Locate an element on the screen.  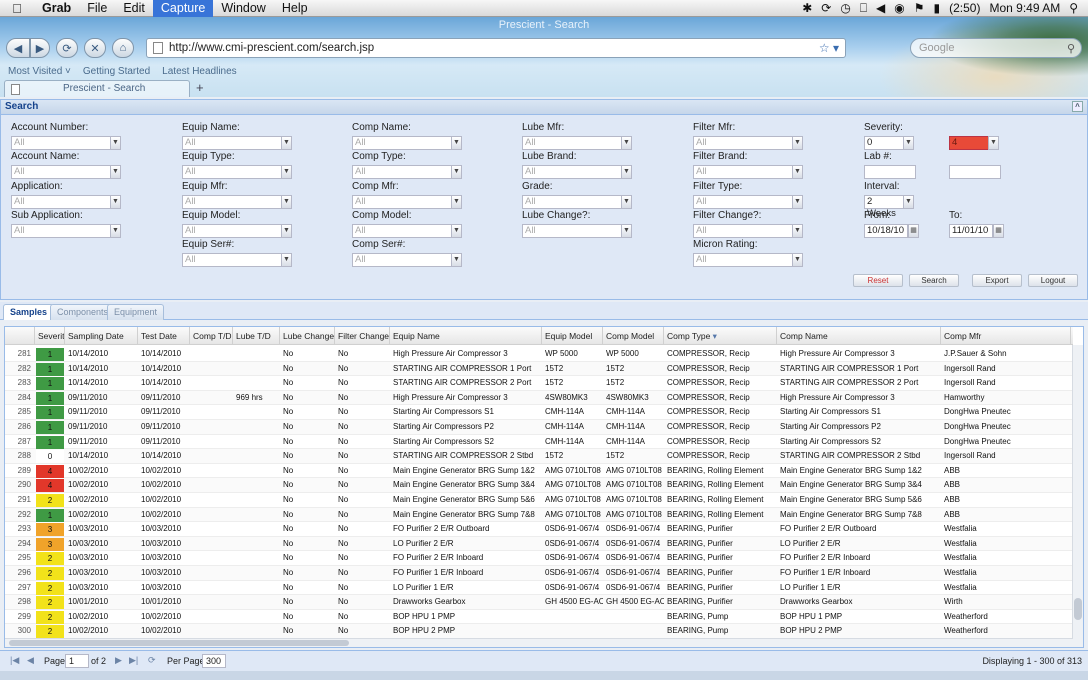
micron-rating-combo: All ▼ is located at coordinates (748, 260).